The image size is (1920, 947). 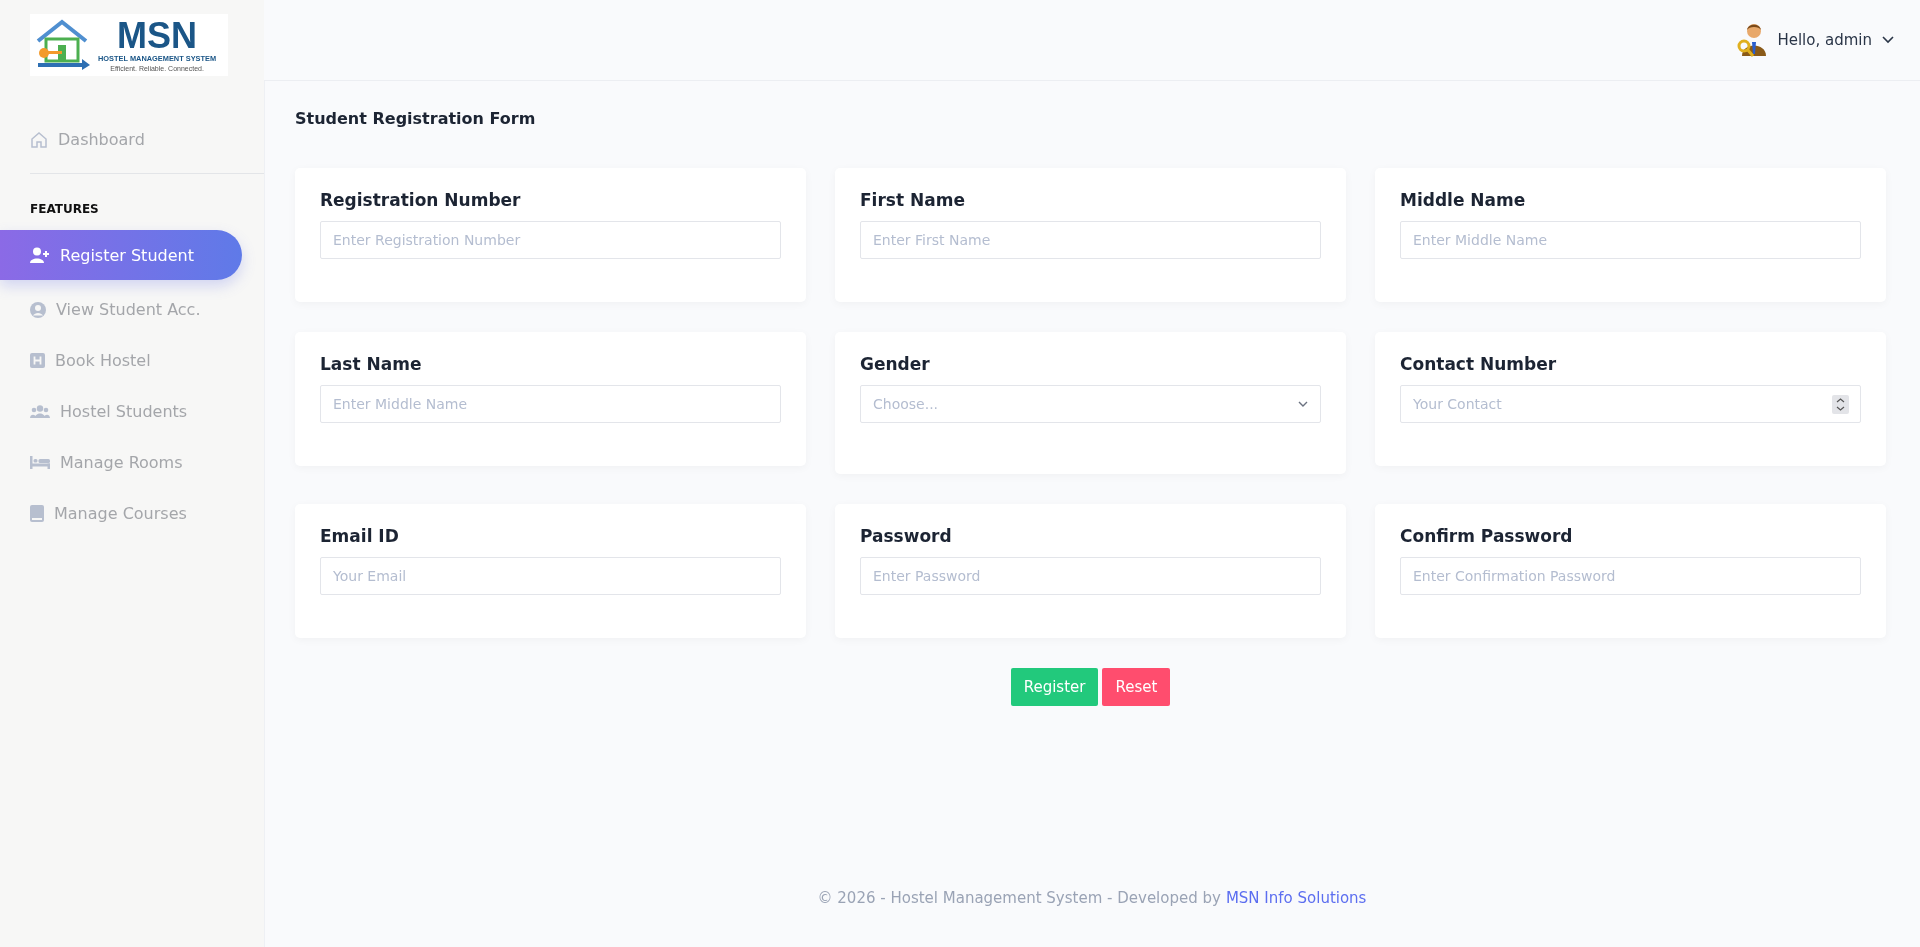 What do you see at coordinates (550, 576) in the screenshot?
I see `input-field: Your Email` at bounding box center [550, 576].